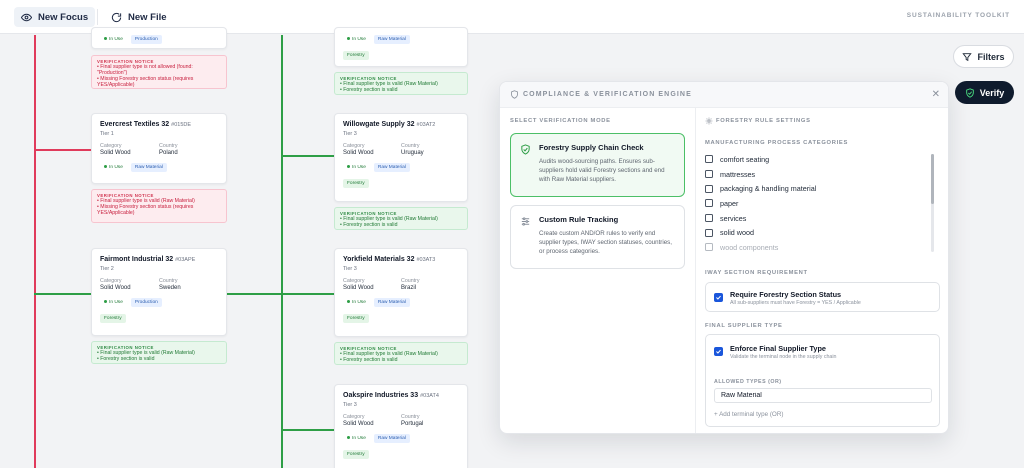  What do you see at coordinates (146, 302) in the screenshot?
I see `type-badge: Production` at bounding box center [146, 302].